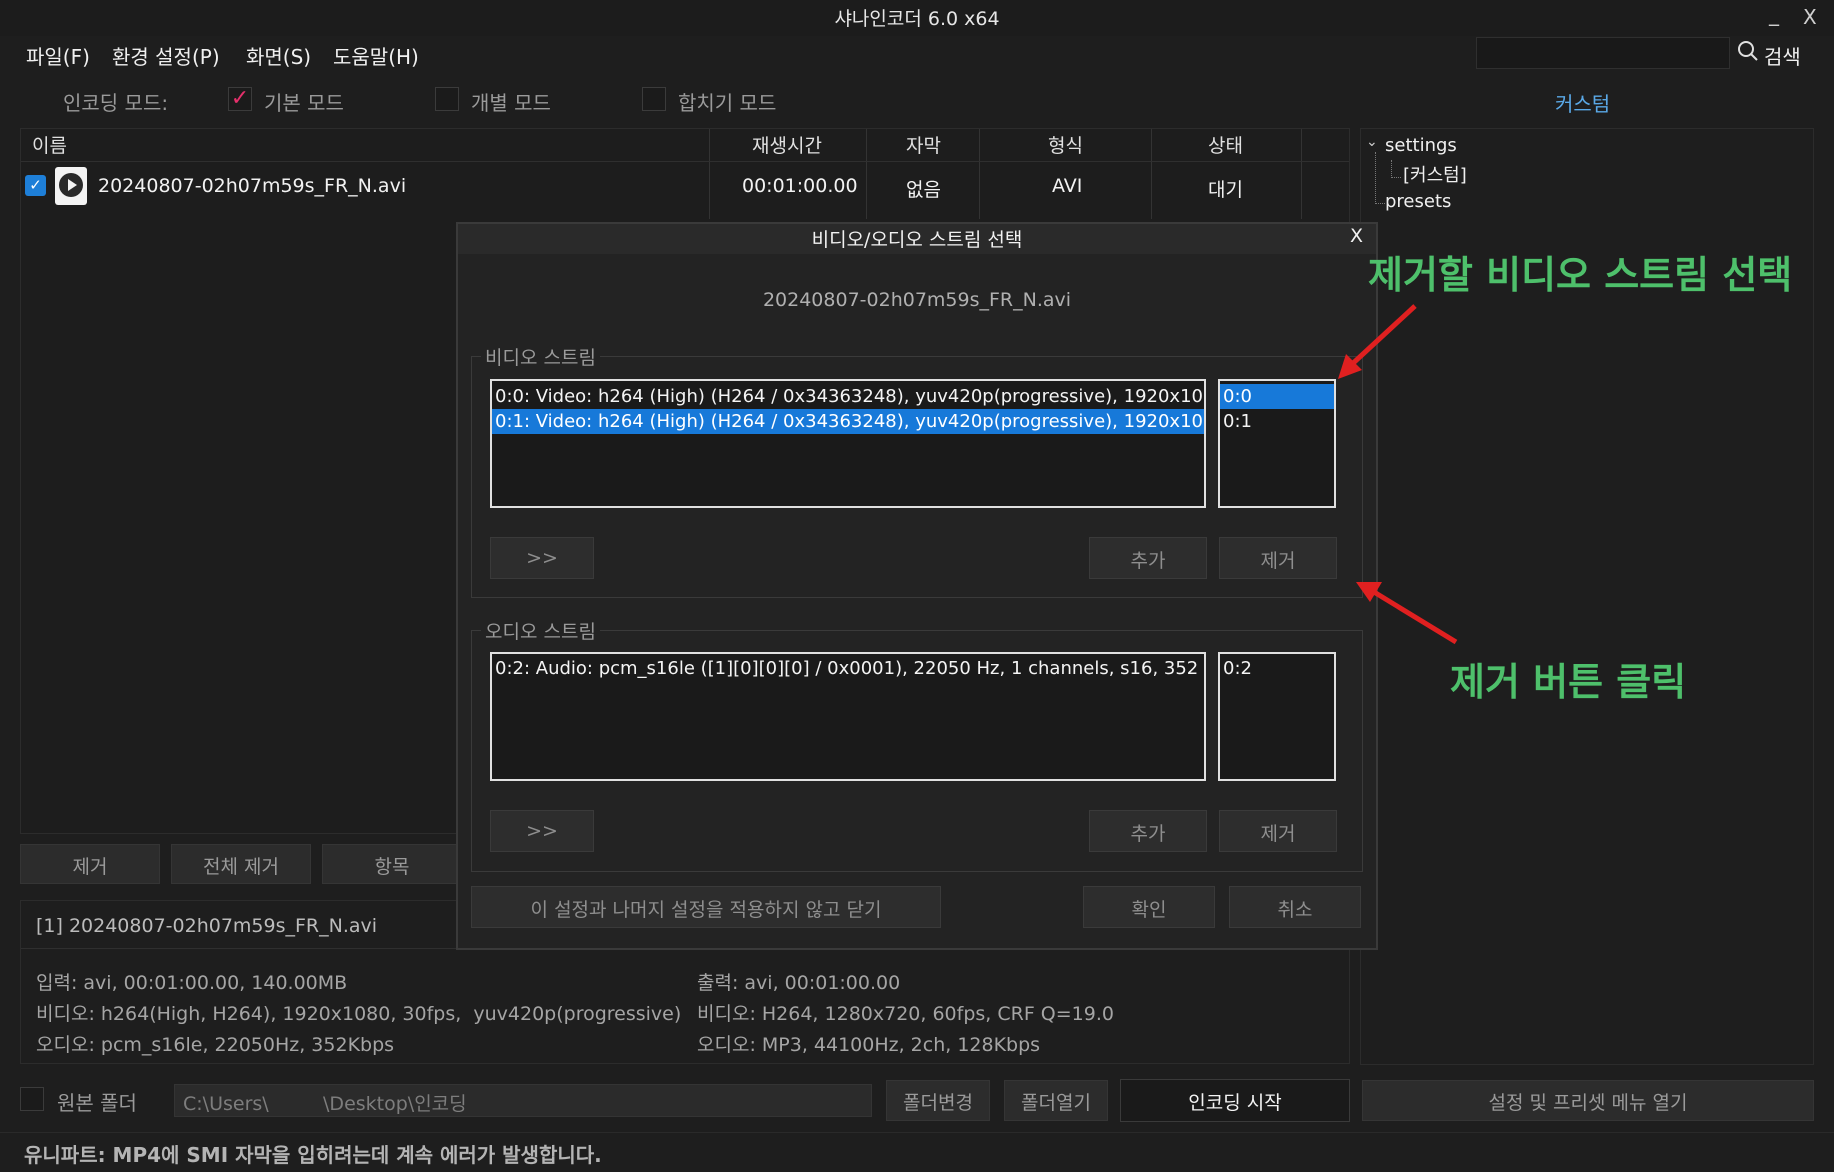 The height and width of the screenshot is (1172, 1834). What do you see at coordinates (1278, 831) in the screenshot?
I see `audio-remove-button: 제거` at bounding box center [1278, 831].